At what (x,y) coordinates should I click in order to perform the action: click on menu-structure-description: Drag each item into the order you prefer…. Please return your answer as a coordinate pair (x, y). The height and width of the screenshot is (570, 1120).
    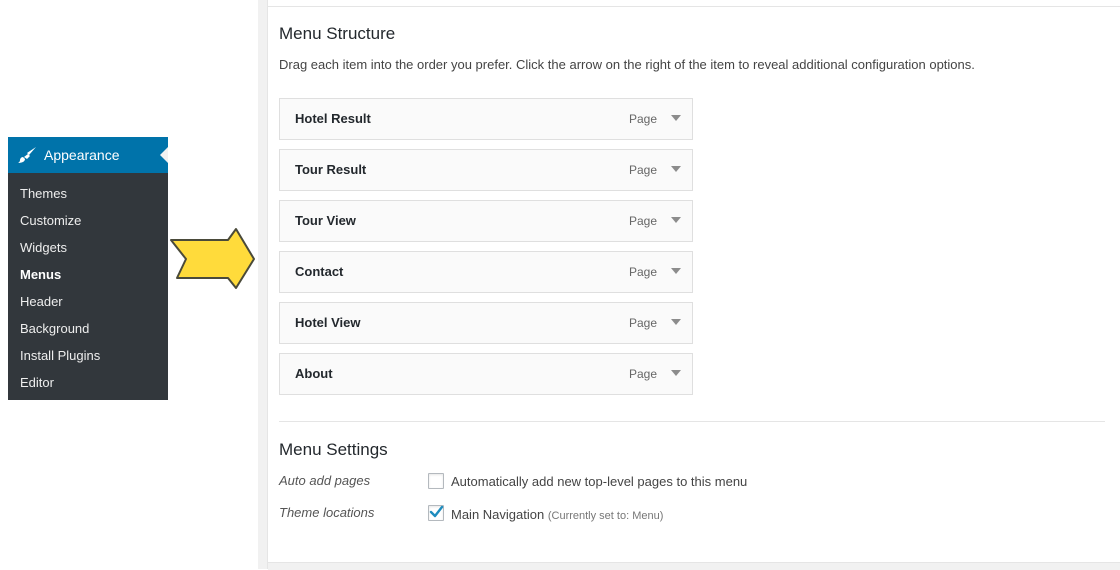
    Looking at the image, I should click on (627, 64).